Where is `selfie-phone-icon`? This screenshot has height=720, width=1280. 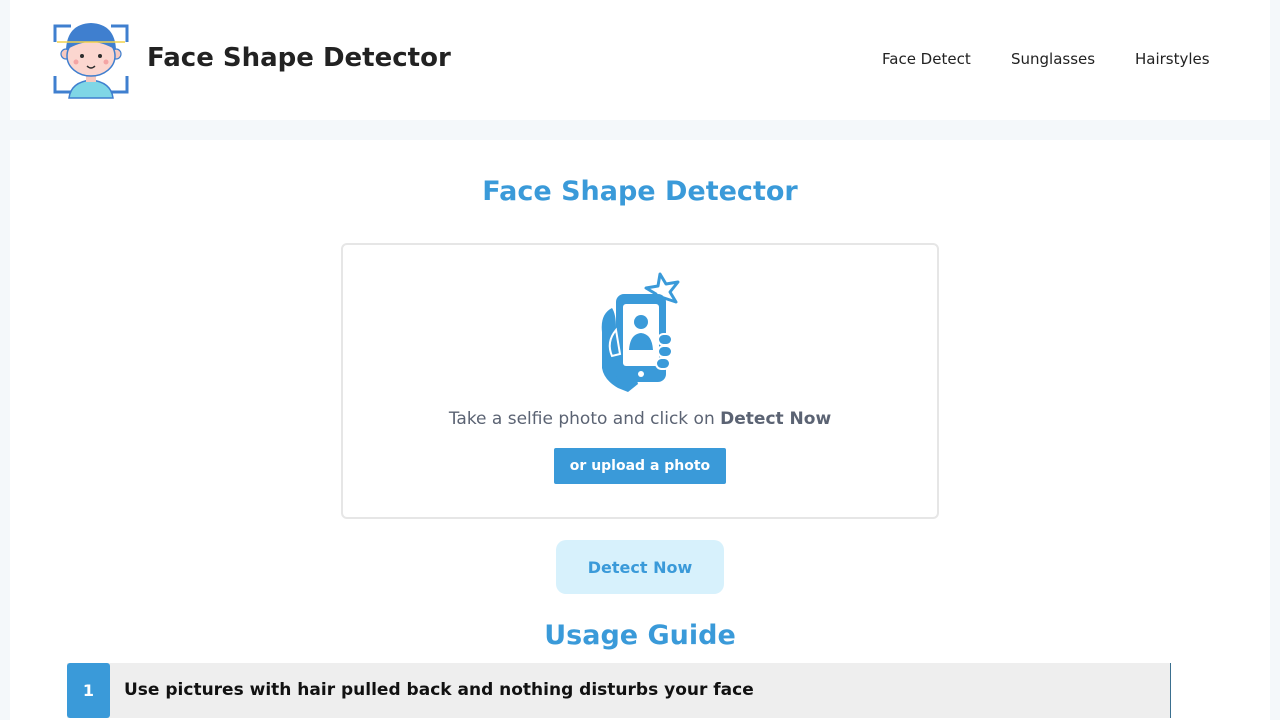 selfie-phone-icon is located at coordinates (640, 332).